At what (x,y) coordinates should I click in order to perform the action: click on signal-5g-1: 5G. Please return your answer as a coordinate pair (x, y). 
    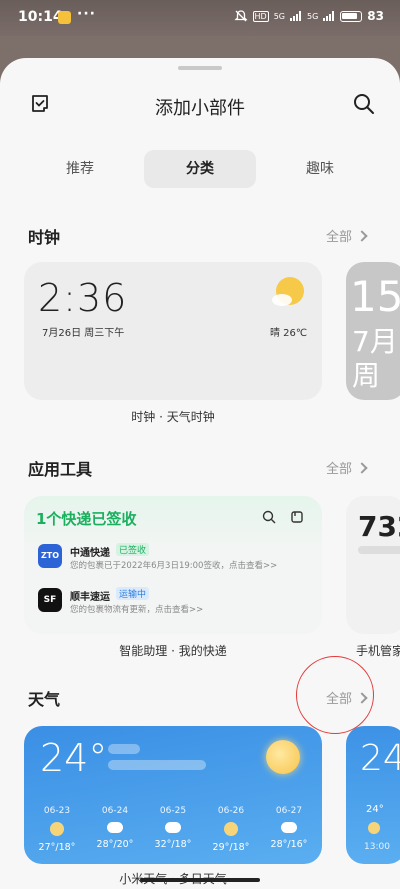
    Looking at the image, I should click on (279, 16).